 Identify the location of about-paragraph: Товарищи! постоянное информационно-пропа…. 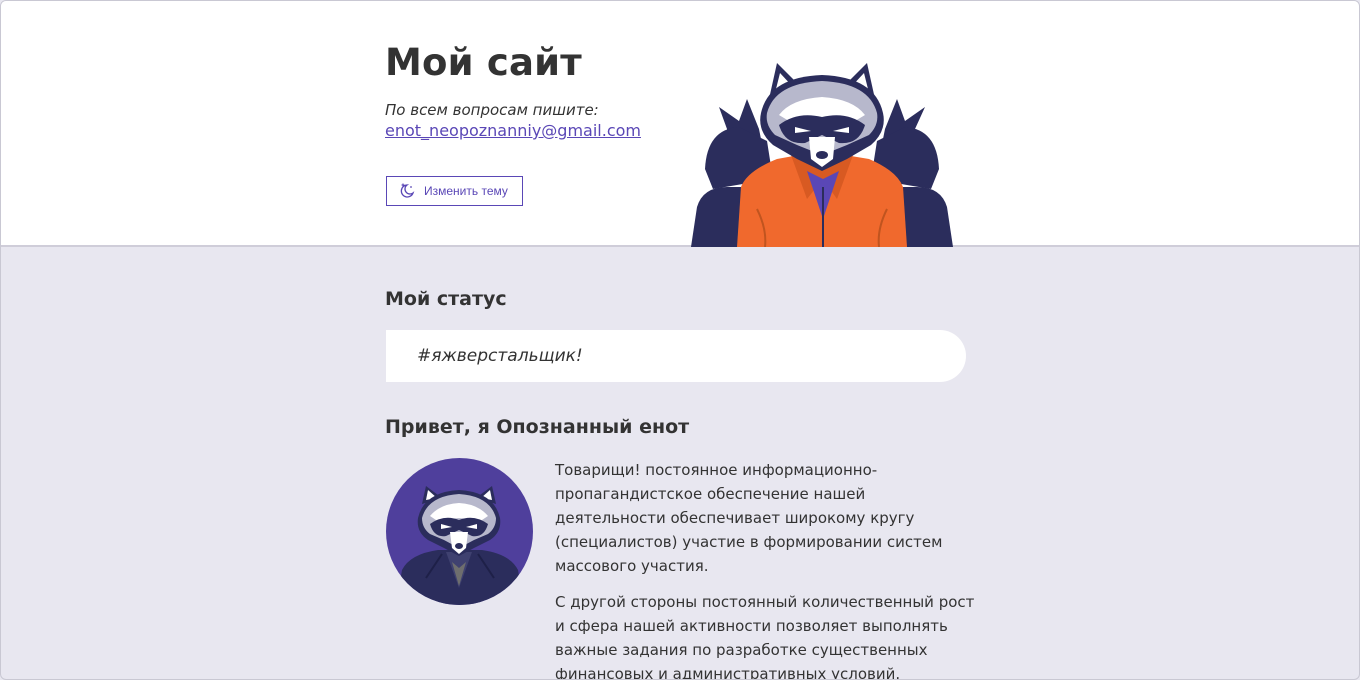
(749, 518).